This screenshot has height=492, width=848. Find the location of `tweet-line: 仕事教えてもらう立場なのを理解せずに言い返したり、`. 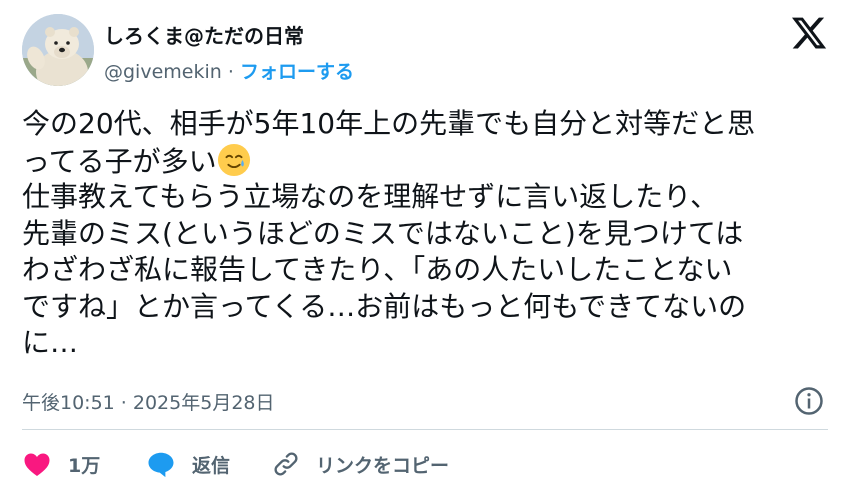

tweet-line: 仕事教えてもらう立場なのを理解せずに言い返したり、 is located at coordinates (370, 196).